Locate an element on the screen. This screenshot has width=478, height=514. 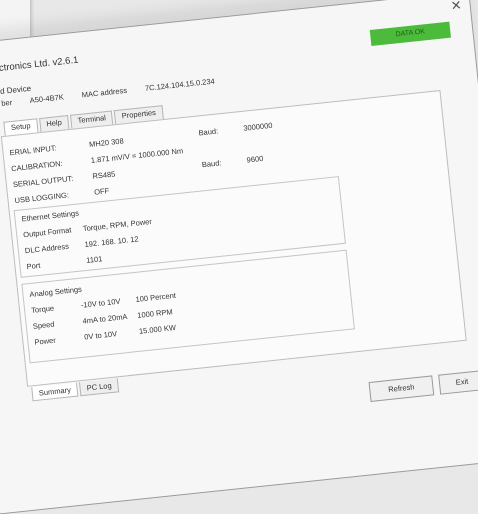
analog-scale: 1000 RPM is located at coordinates (155, 313).